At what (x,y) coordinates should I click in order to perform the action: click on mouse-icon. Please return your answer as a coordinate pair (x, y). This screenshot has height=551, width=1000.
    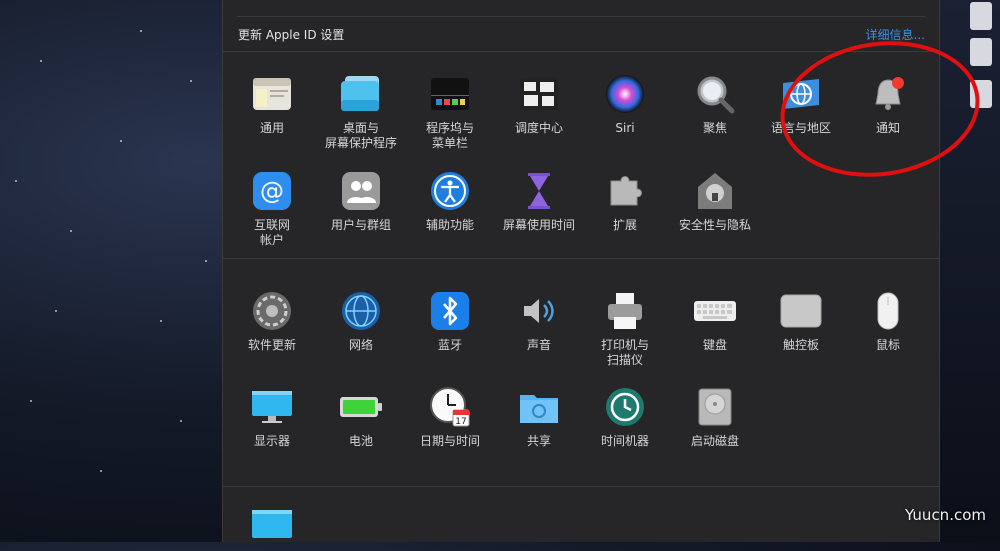
    Looking at the image, I should click on (888, 311).